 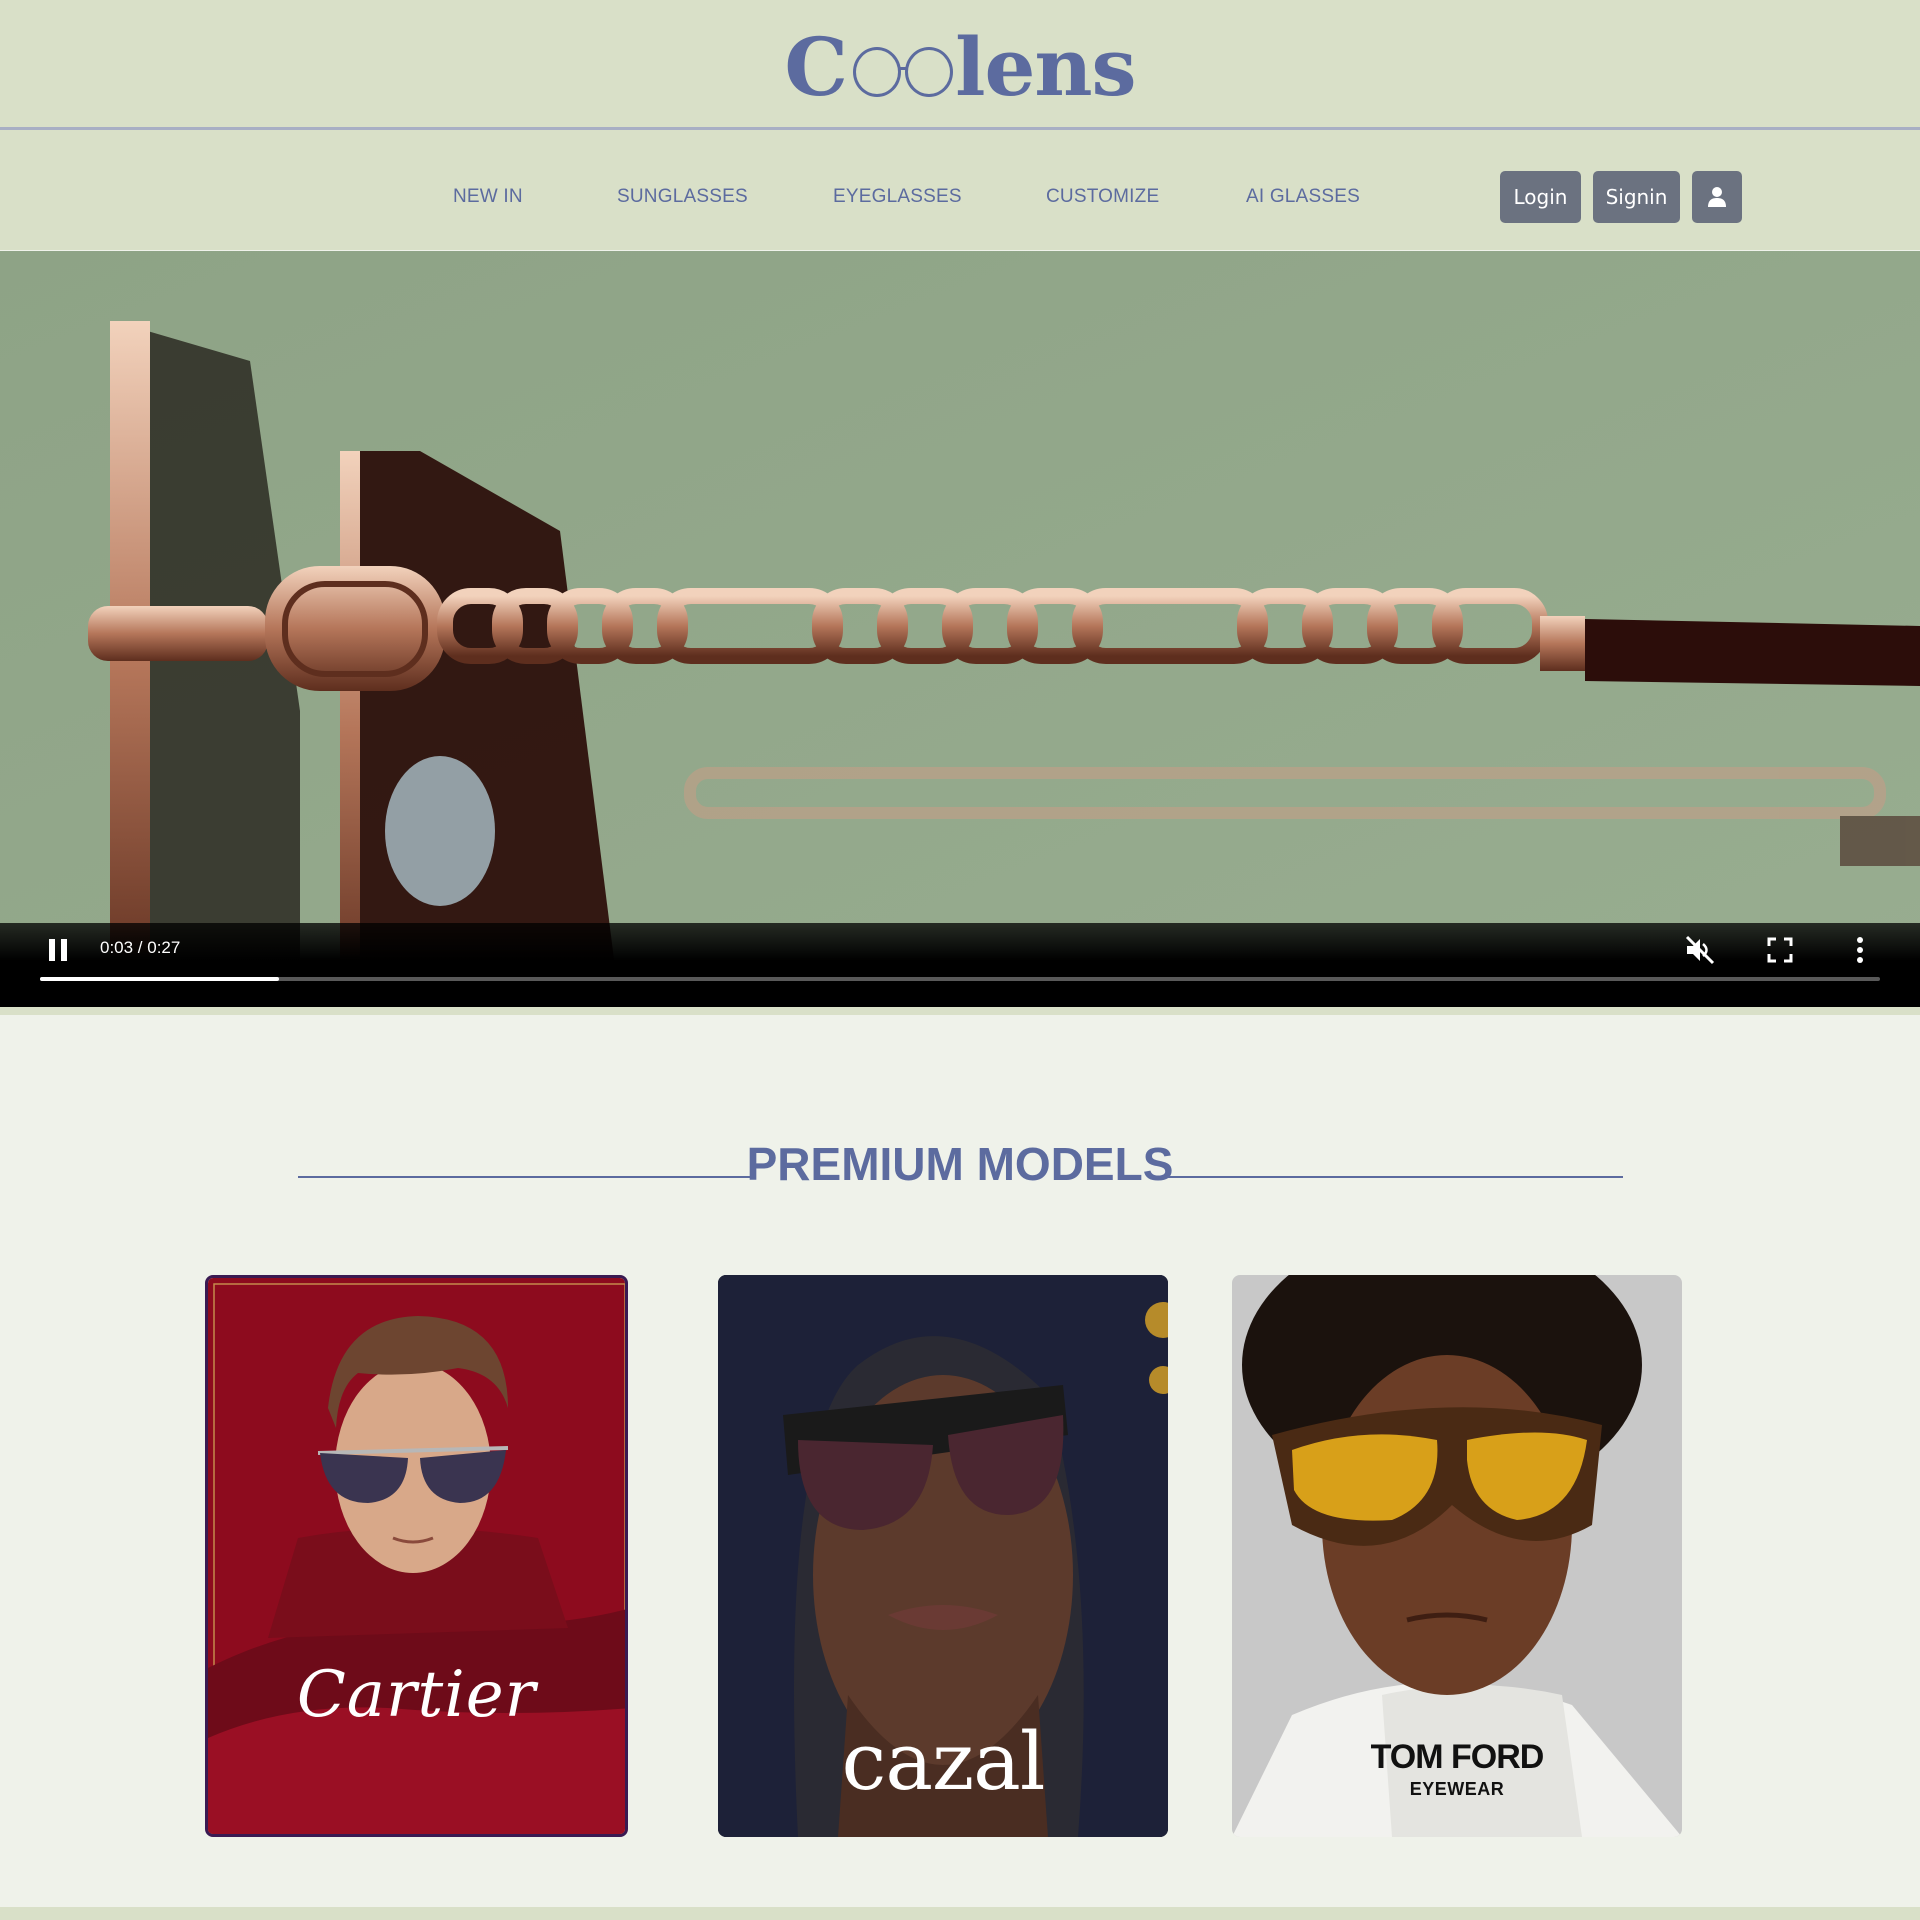 I want to click on pause-icon, so click(x=59, y=950).